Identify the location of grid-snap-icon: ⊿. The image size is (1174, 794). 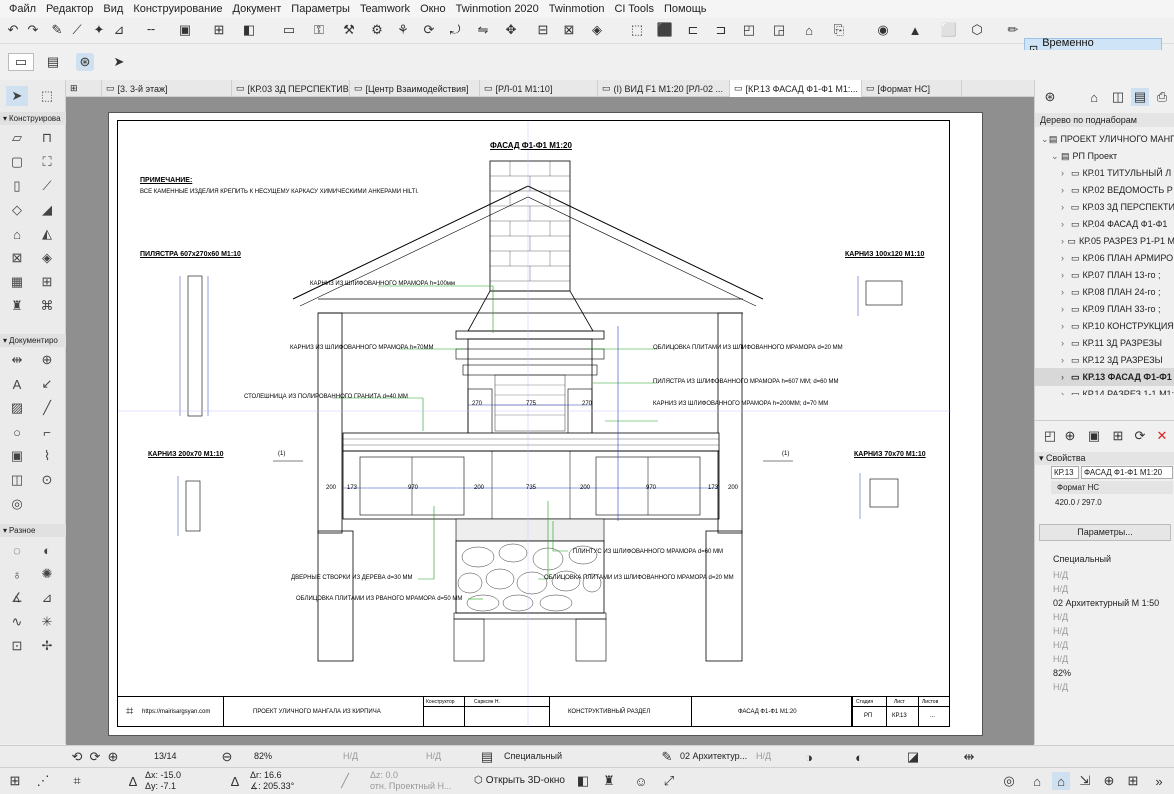
(119, 30).